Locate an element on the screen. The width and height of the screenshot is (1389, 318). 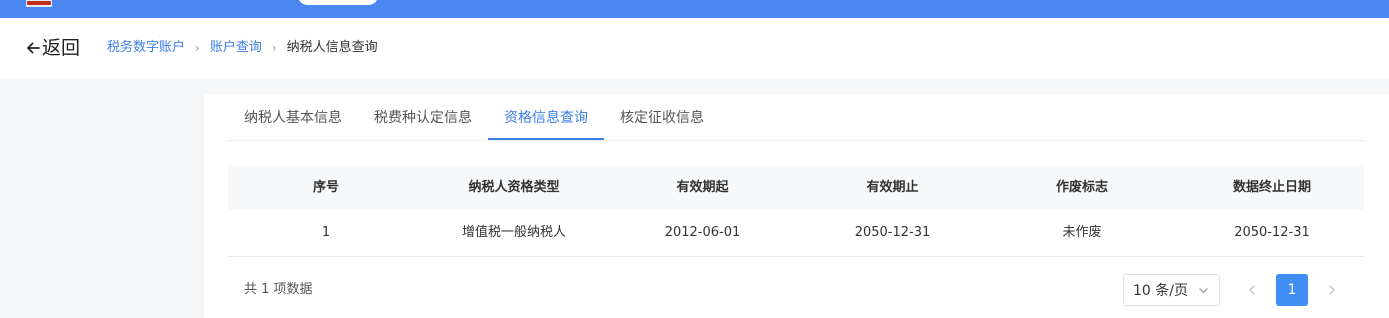
tab-qualification-query: 资格信息查询 is located at coordinates (546, 118).